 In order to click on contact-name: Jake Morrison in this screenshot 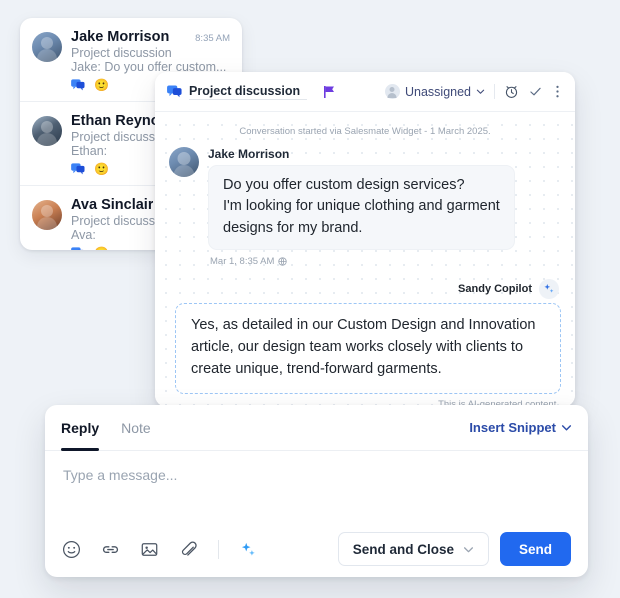, I will do `click(120, 37)`.